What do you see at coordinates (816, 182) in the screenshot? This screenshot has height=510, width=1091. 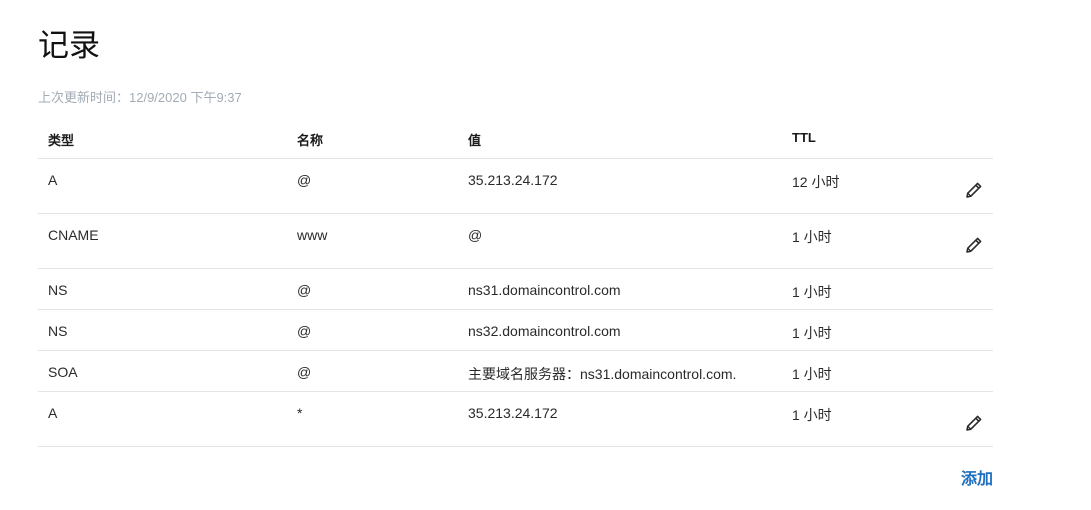 I see `record-ttl: 12 小时` at bounding box center [816, 182].